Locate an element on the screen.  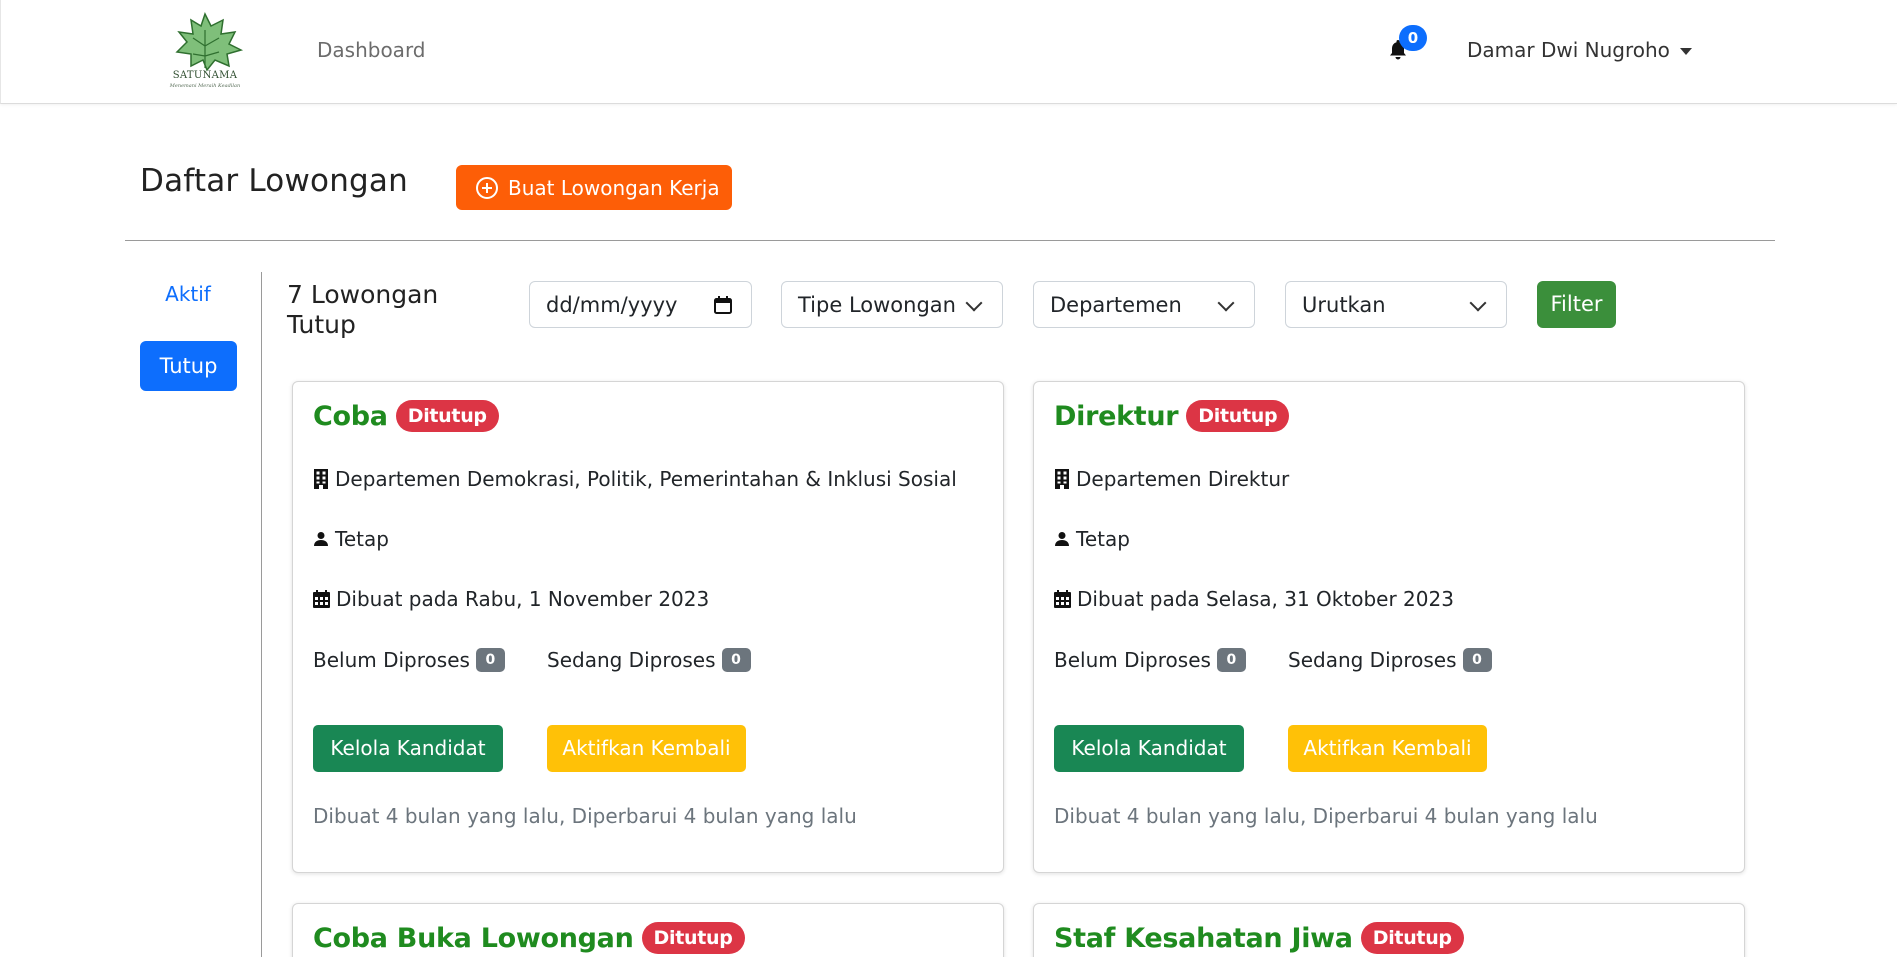
sort-value: Urutkan is located at coordinates (1344, 304).